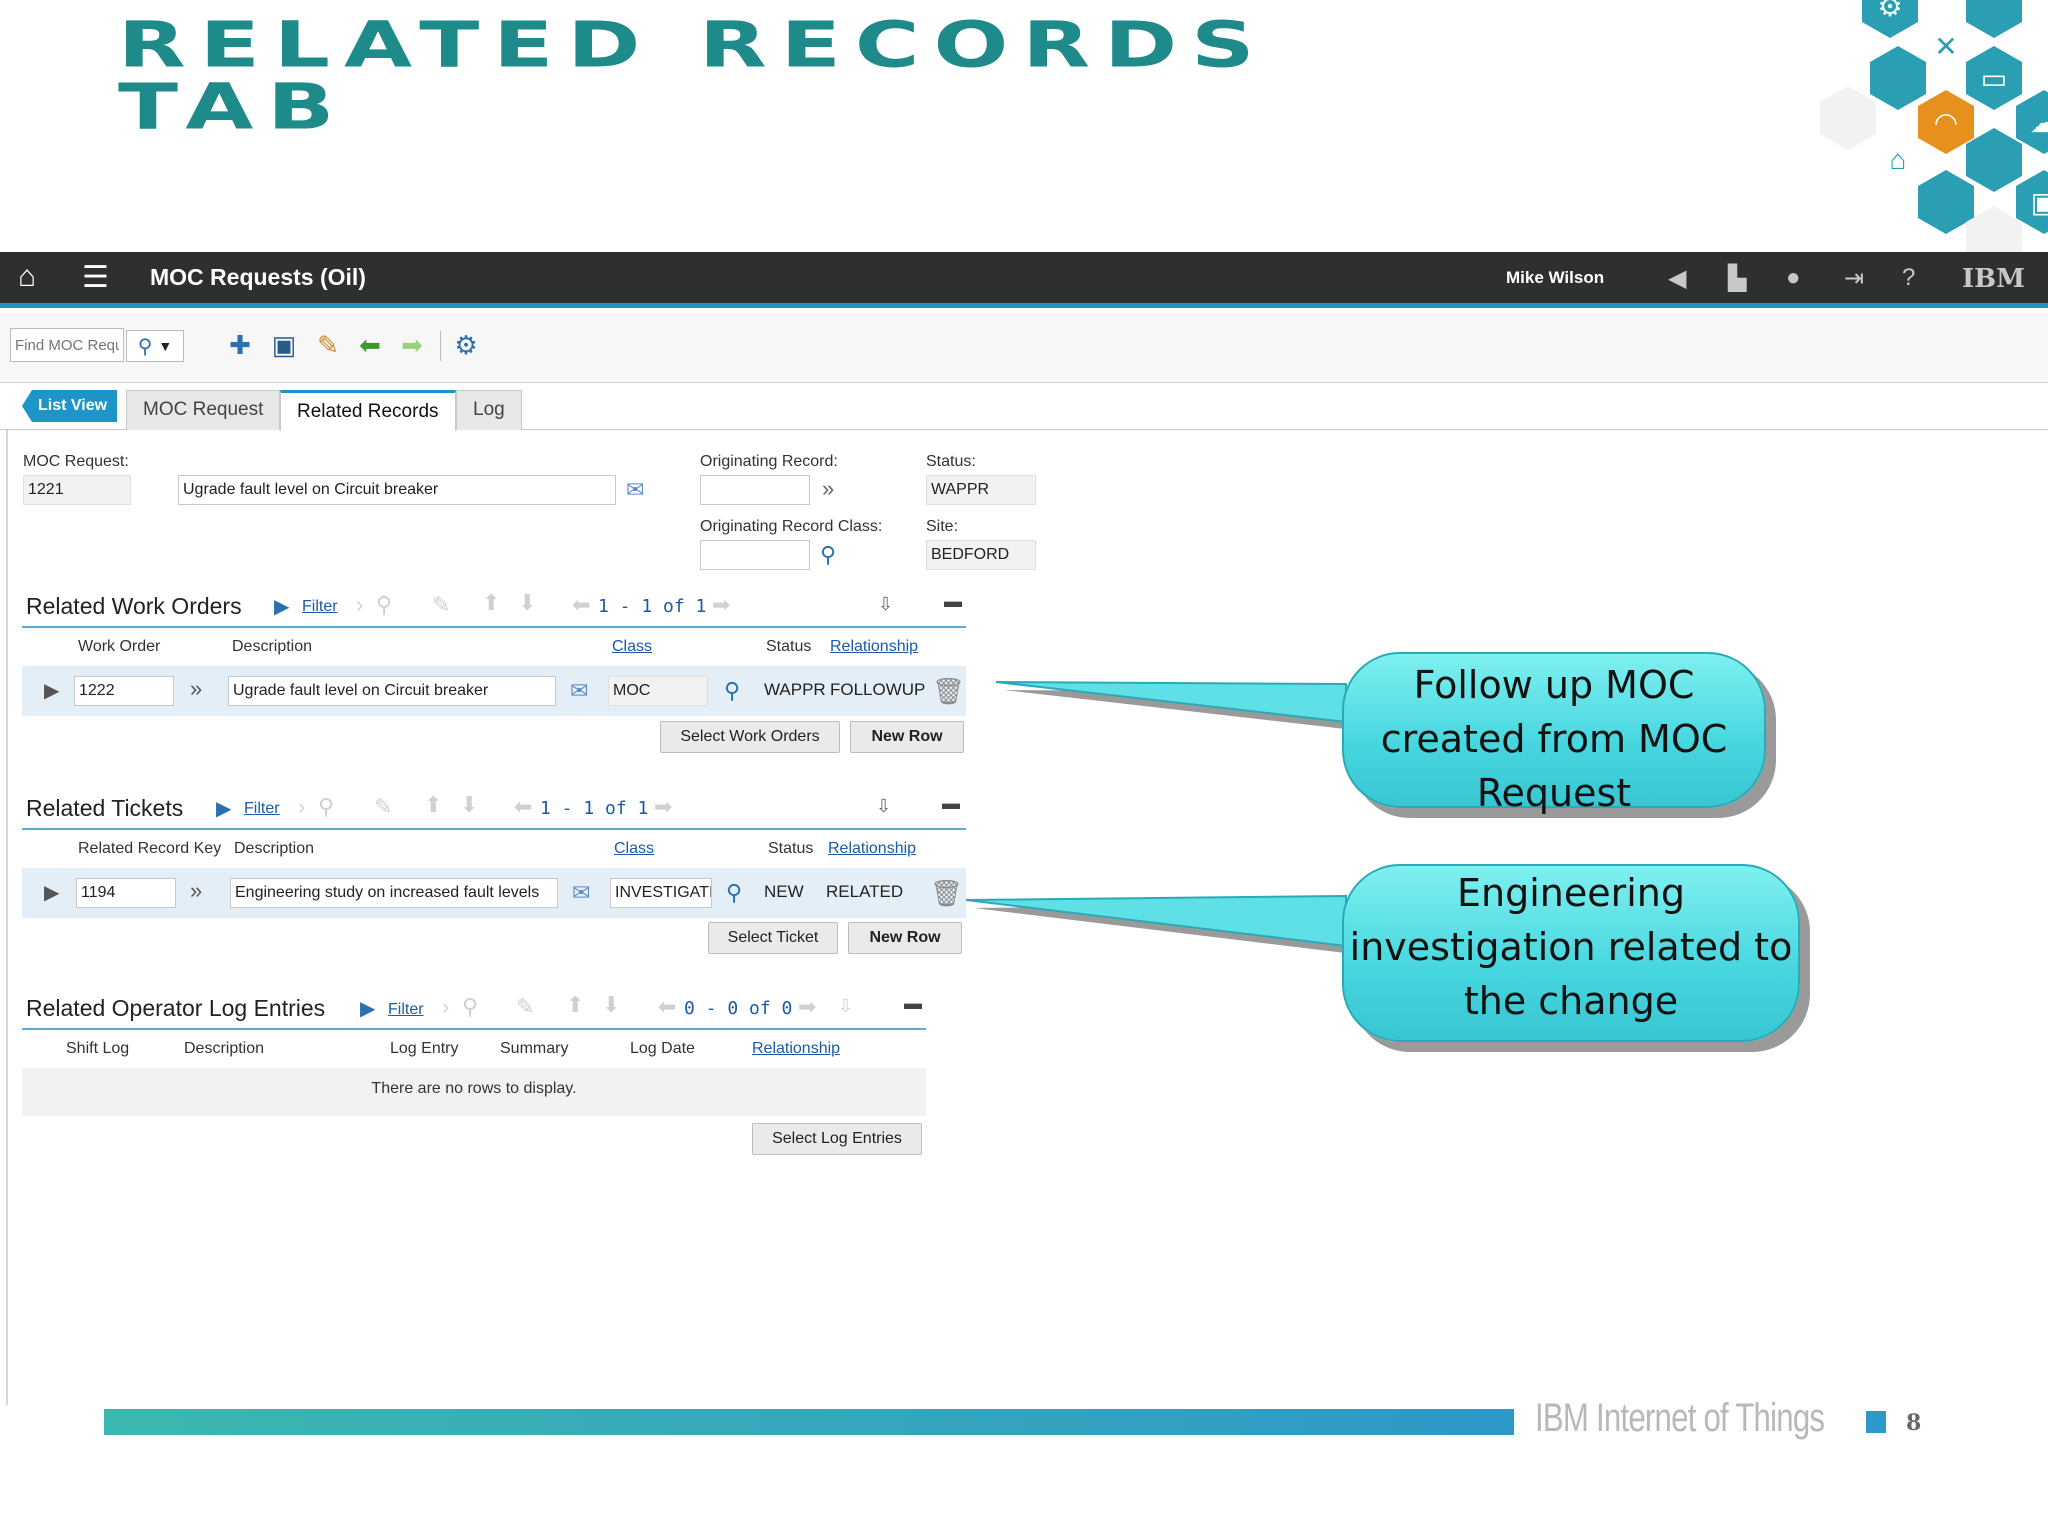  What do you see at coordinates (1156, 921) in the screenshot?
I see `engineering-callout-pointer` at bounding box center [1156, 921].